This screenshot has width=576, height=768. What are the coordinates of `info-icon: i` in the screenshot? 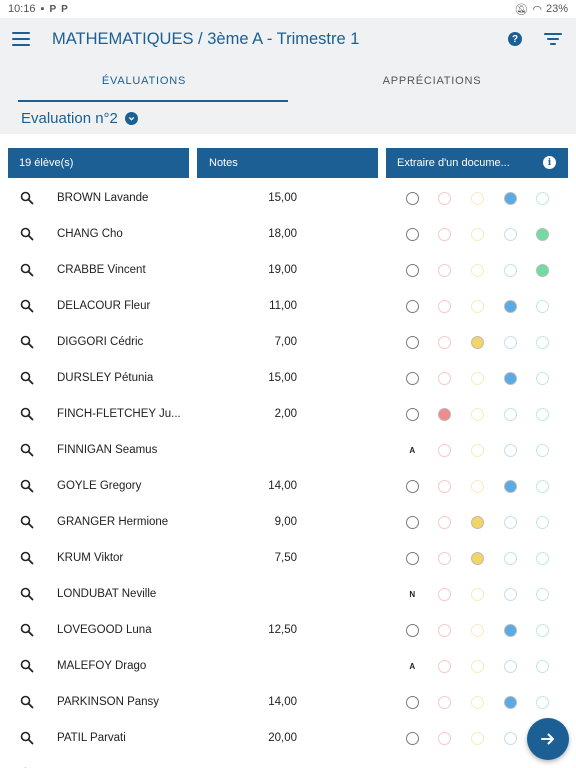 It's located at (549, 162).